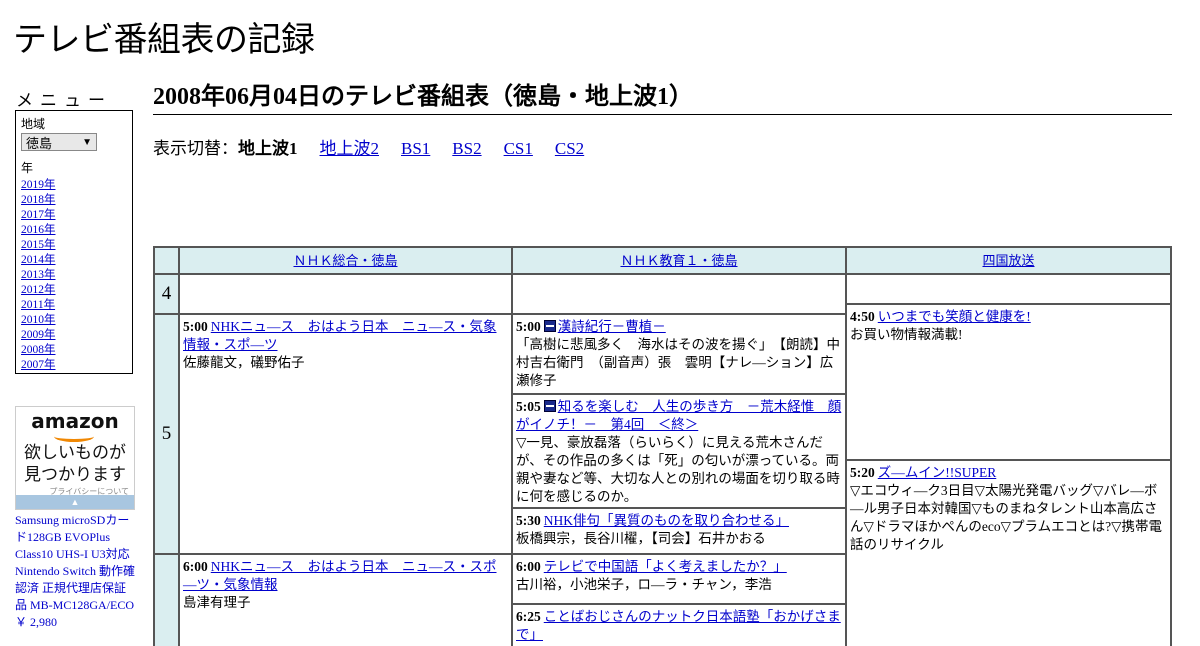 The height and width of the screenshot is (646, 1200). What do you see at coordinates (906, 334) in the screenshot?
I see `program-desc: お買い物情報満載!` at bounding box center [906, 334].